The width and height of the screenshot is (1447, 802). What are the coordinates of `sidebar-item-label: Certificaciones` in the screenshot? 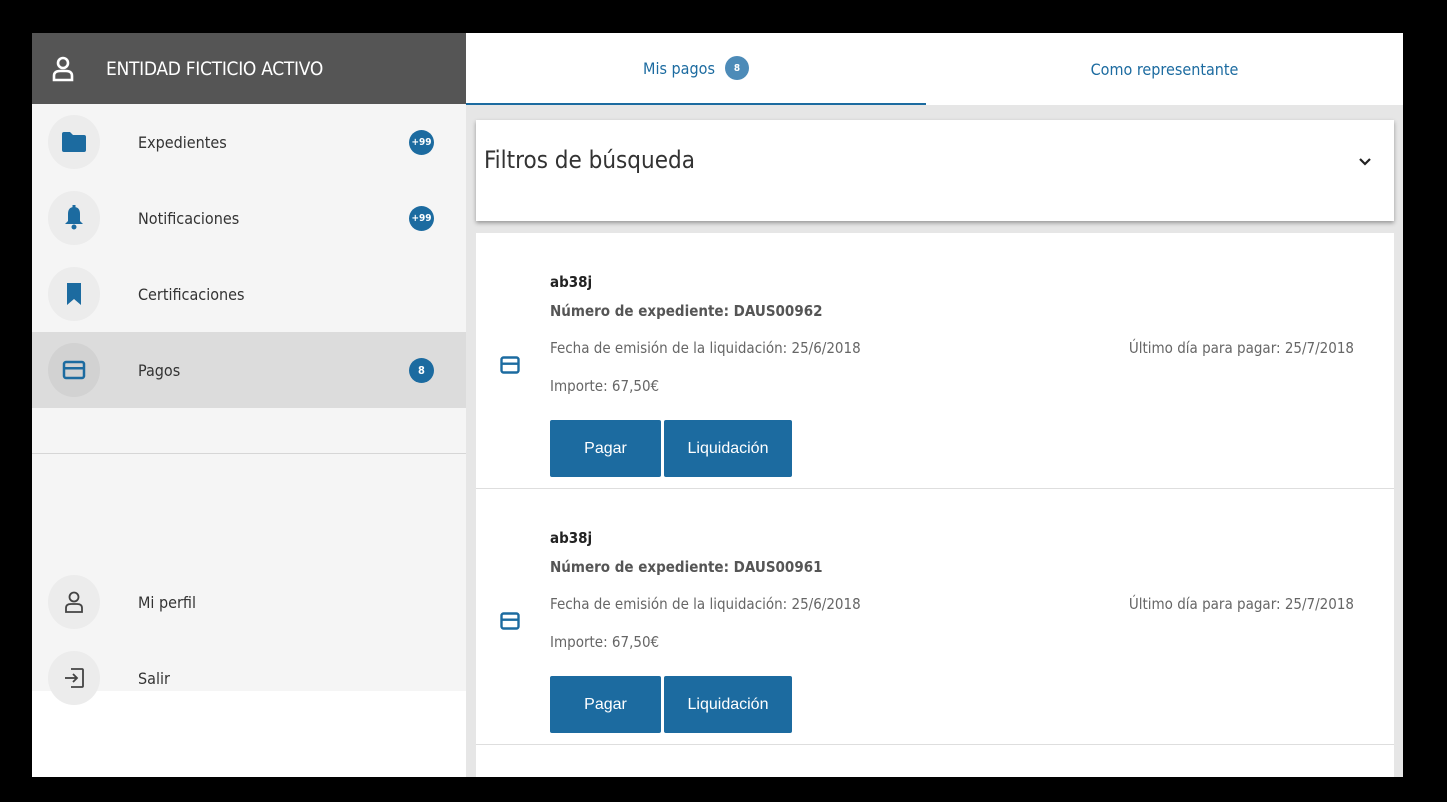 It's located at (191, 294).